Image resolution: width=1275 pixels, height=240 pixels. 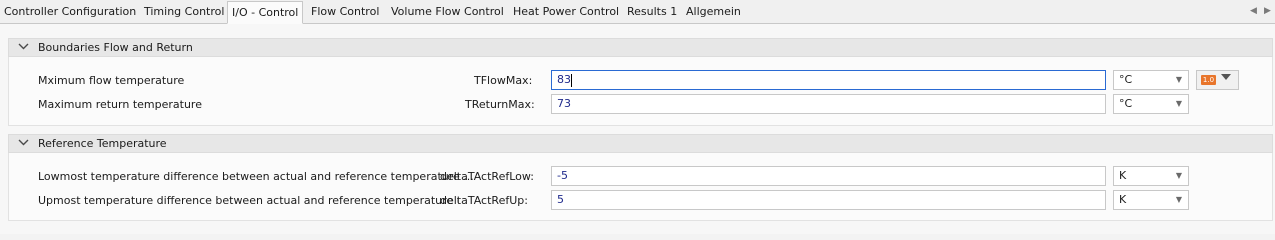 What do you see at coordinates (487, 176) in the screenshot?
I see `param-label-deltatactreflow: deltaTActRefLow:` at bounding box center [487, 176].